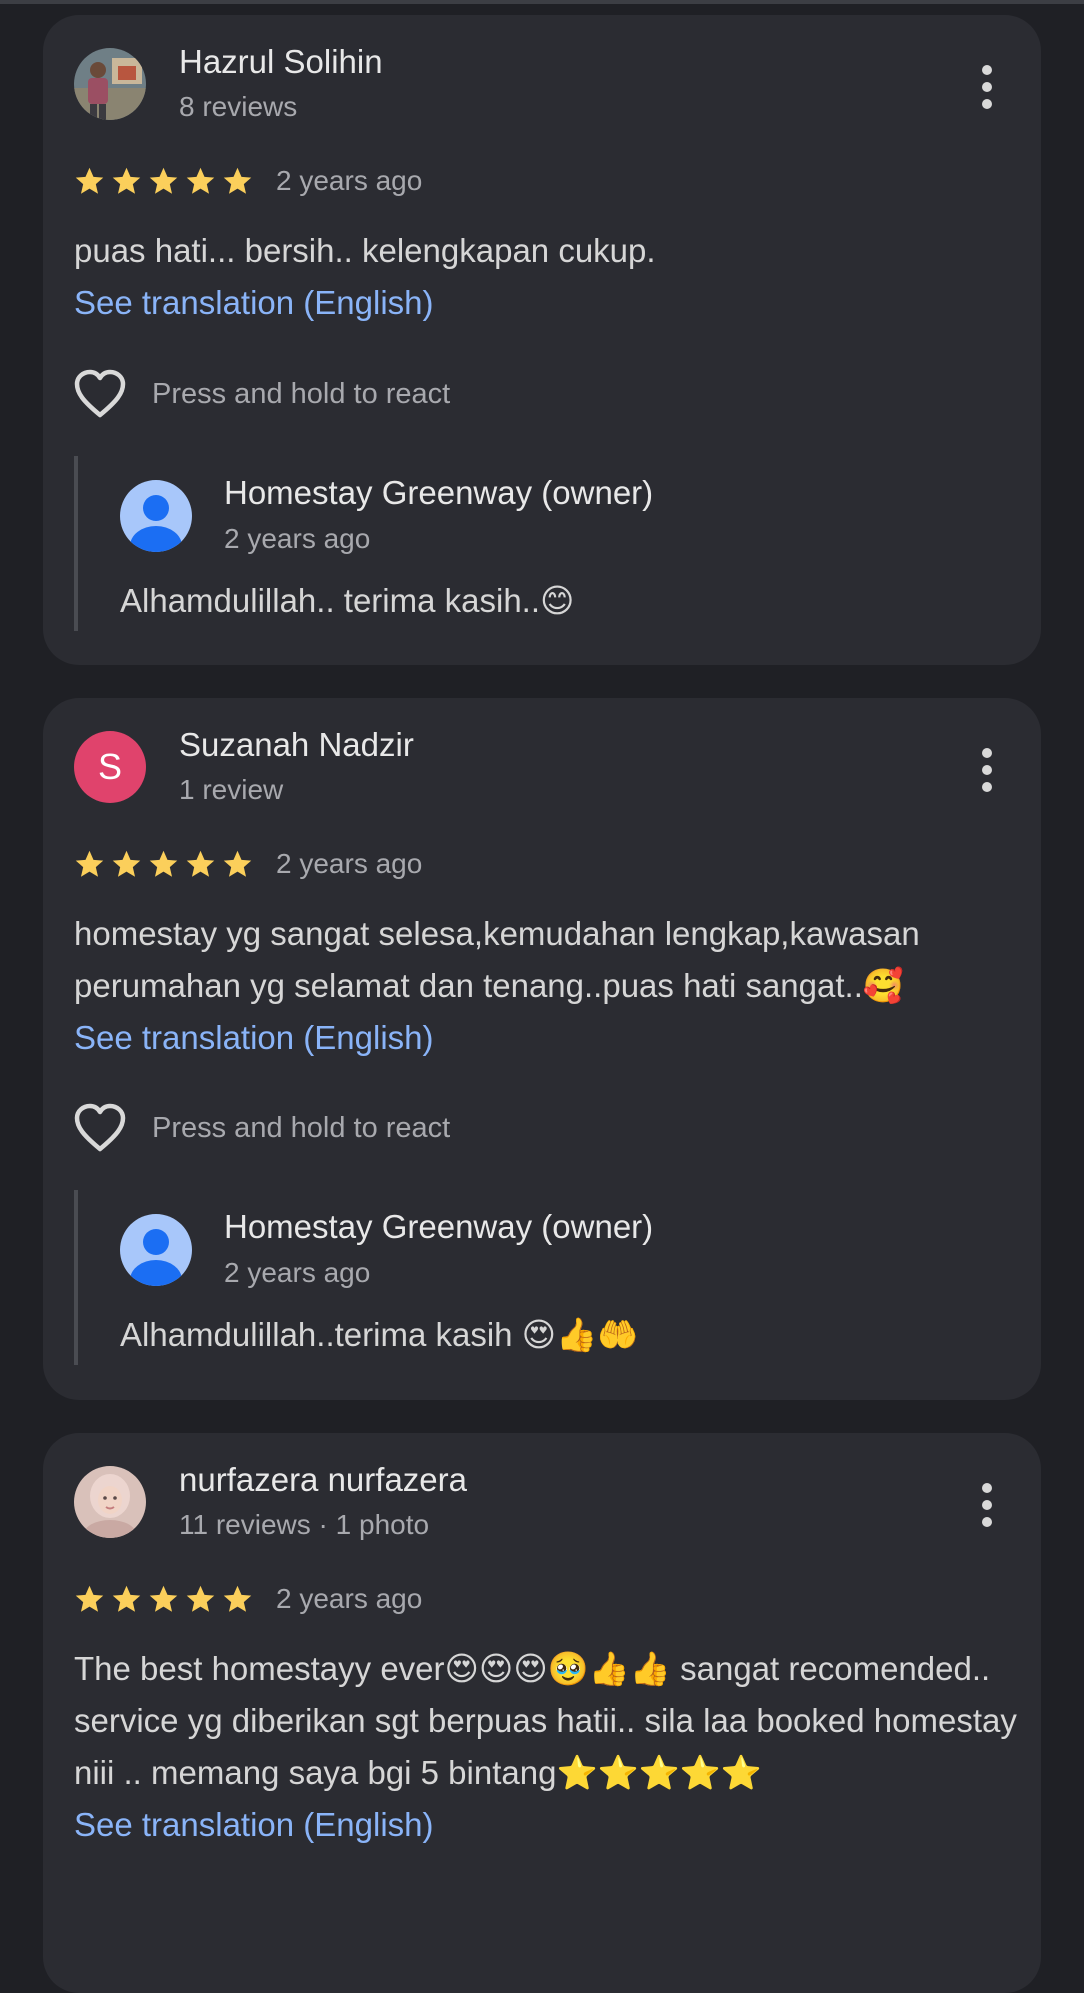 This screenshot has width=1084, height=1993. I want to click on reviewer-meta: 11 reviews · 1 photo, so click(304, 1524).